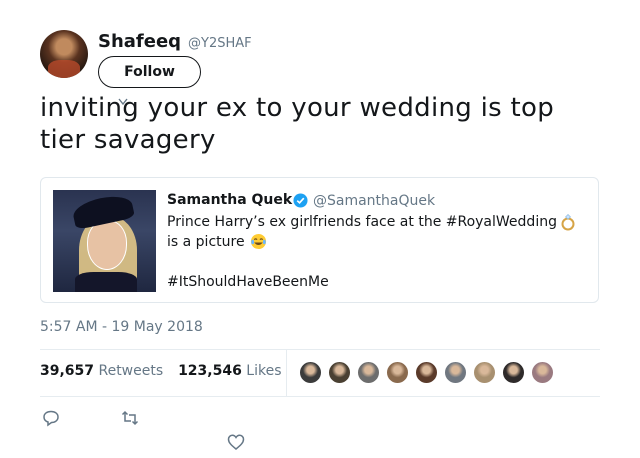  What do you see at coordinates (149, 72) in the screenshot?
I see `follow-button: Follow` at bounding box center [149, 72].